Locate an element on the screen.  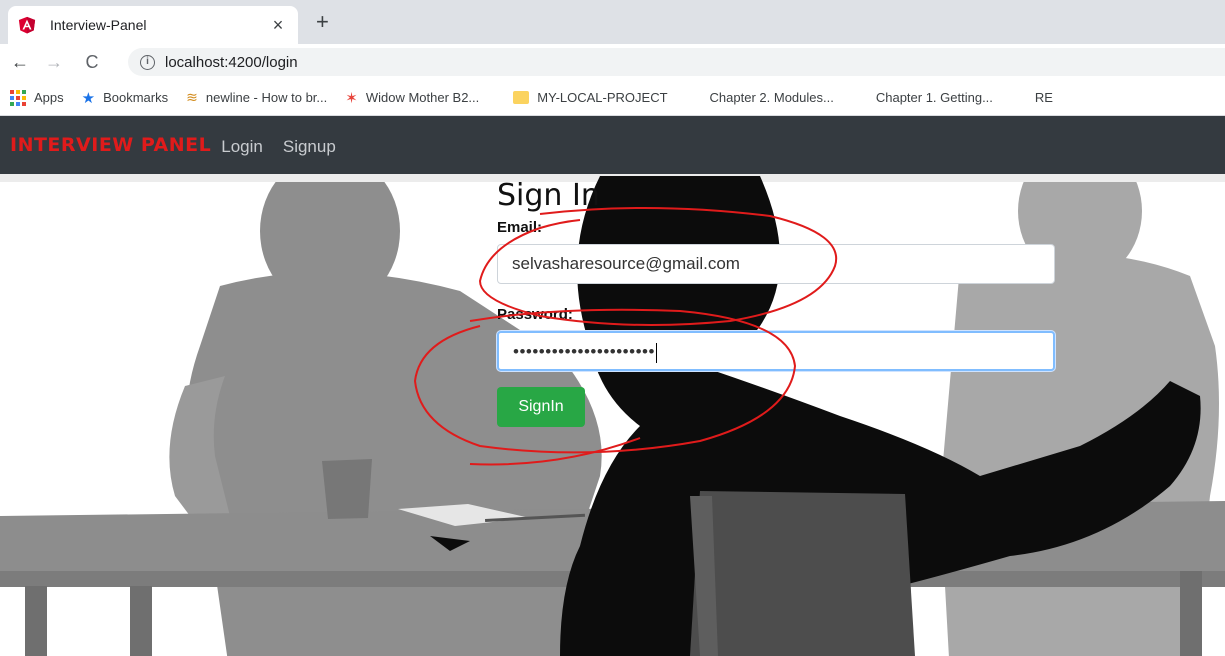
tab-close-icon: × is located at coordinates (278, 25).